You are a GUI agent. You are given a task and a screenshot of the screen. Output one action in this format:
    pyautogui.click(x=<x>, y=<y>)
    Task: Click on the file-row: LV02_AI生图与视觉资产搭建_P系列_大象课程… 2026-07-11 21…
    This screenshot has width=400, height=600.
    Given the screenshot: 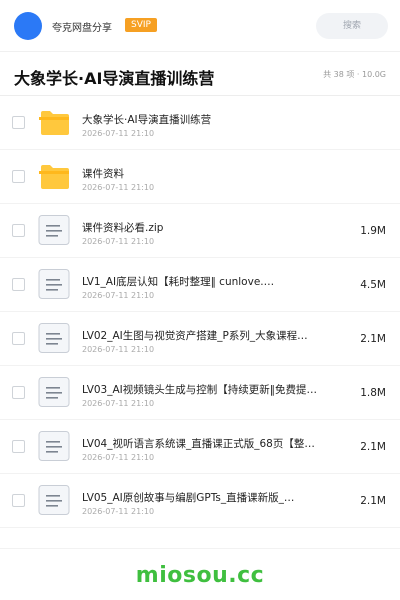 What is the action you would take?
    pyautogui.click(x=200, y=339)
    